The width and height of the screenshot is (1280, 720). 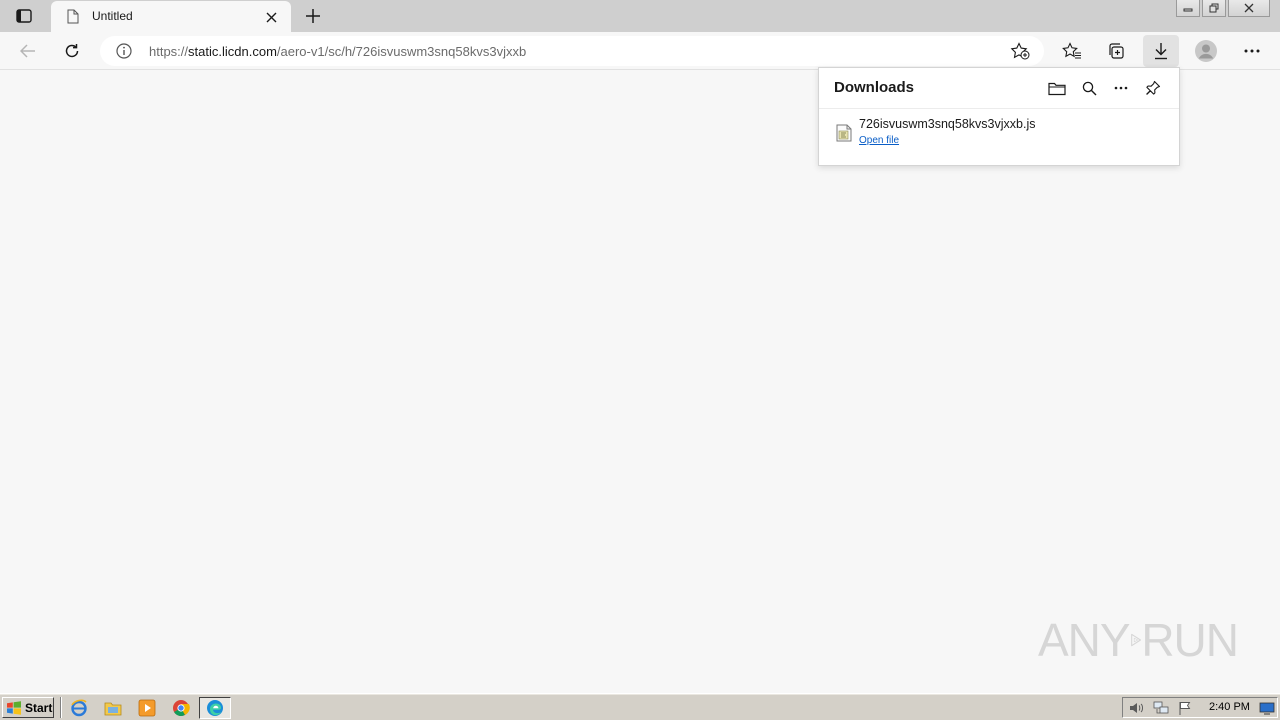 I want to click on tab-title: Untitled, so click(x=112, y=16).